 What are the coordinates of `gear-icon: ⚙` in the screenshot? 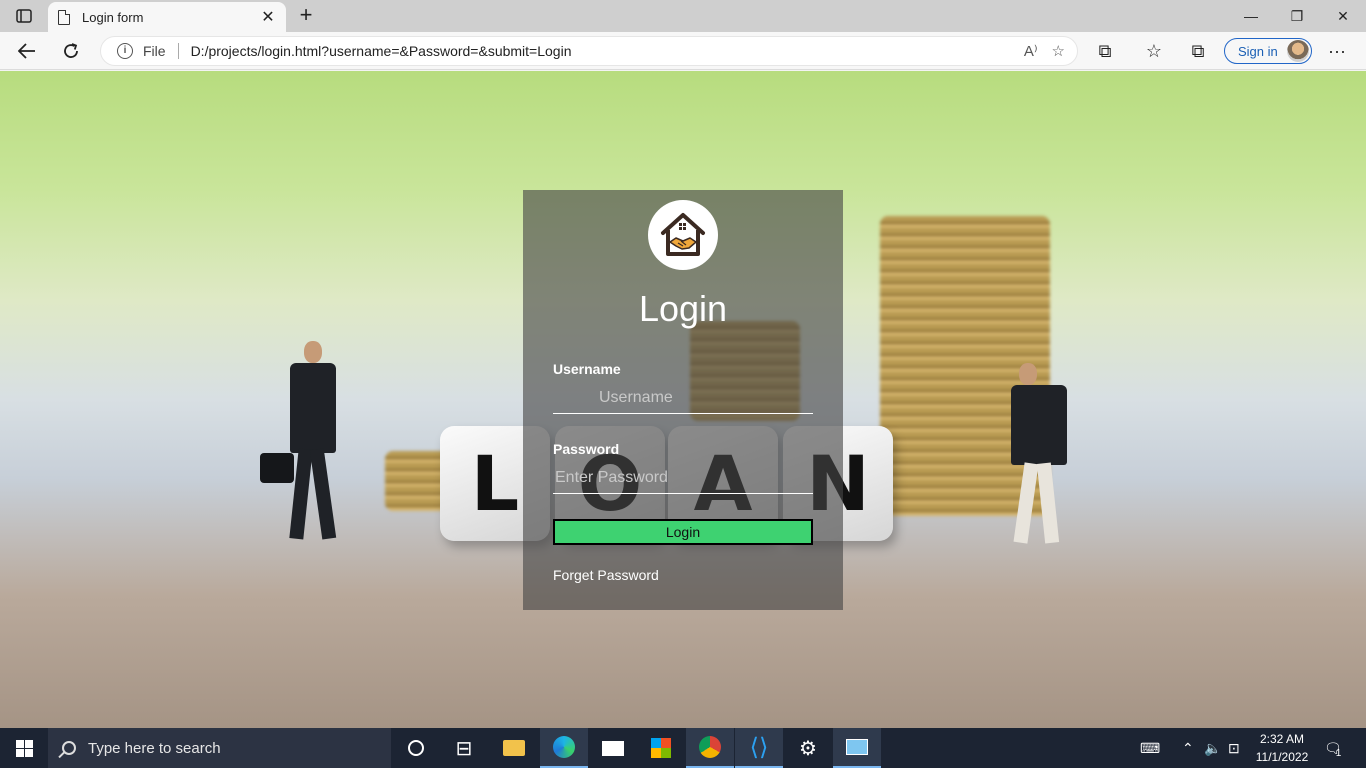 It's located at (808, 748).